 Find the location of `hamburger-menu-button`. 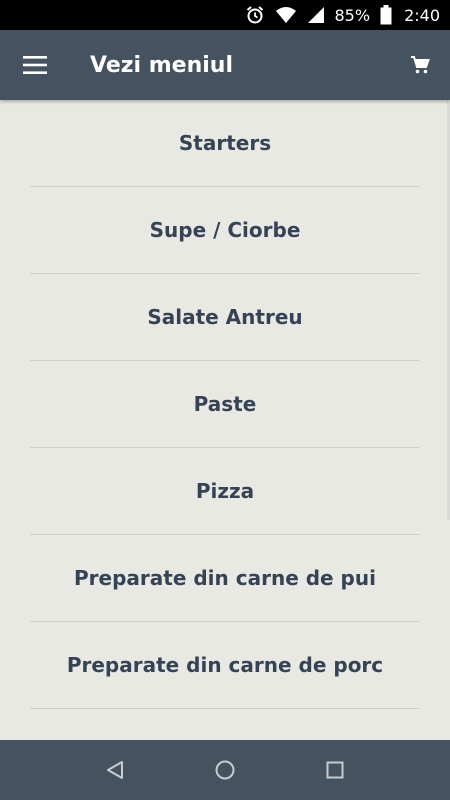

hamburger-menu-button is located at coordinates (35, 65).